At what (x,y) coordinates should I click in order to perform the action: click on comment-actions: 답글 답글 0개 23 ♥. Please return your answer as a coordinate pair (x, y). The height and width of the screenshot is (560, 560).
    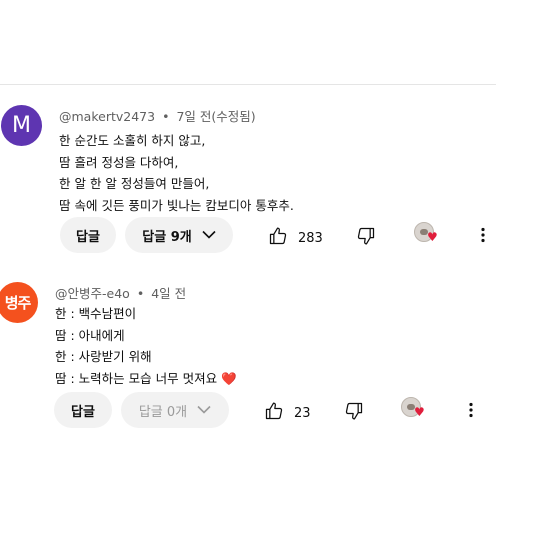
    Looking at the image, I should click on (280, 411).